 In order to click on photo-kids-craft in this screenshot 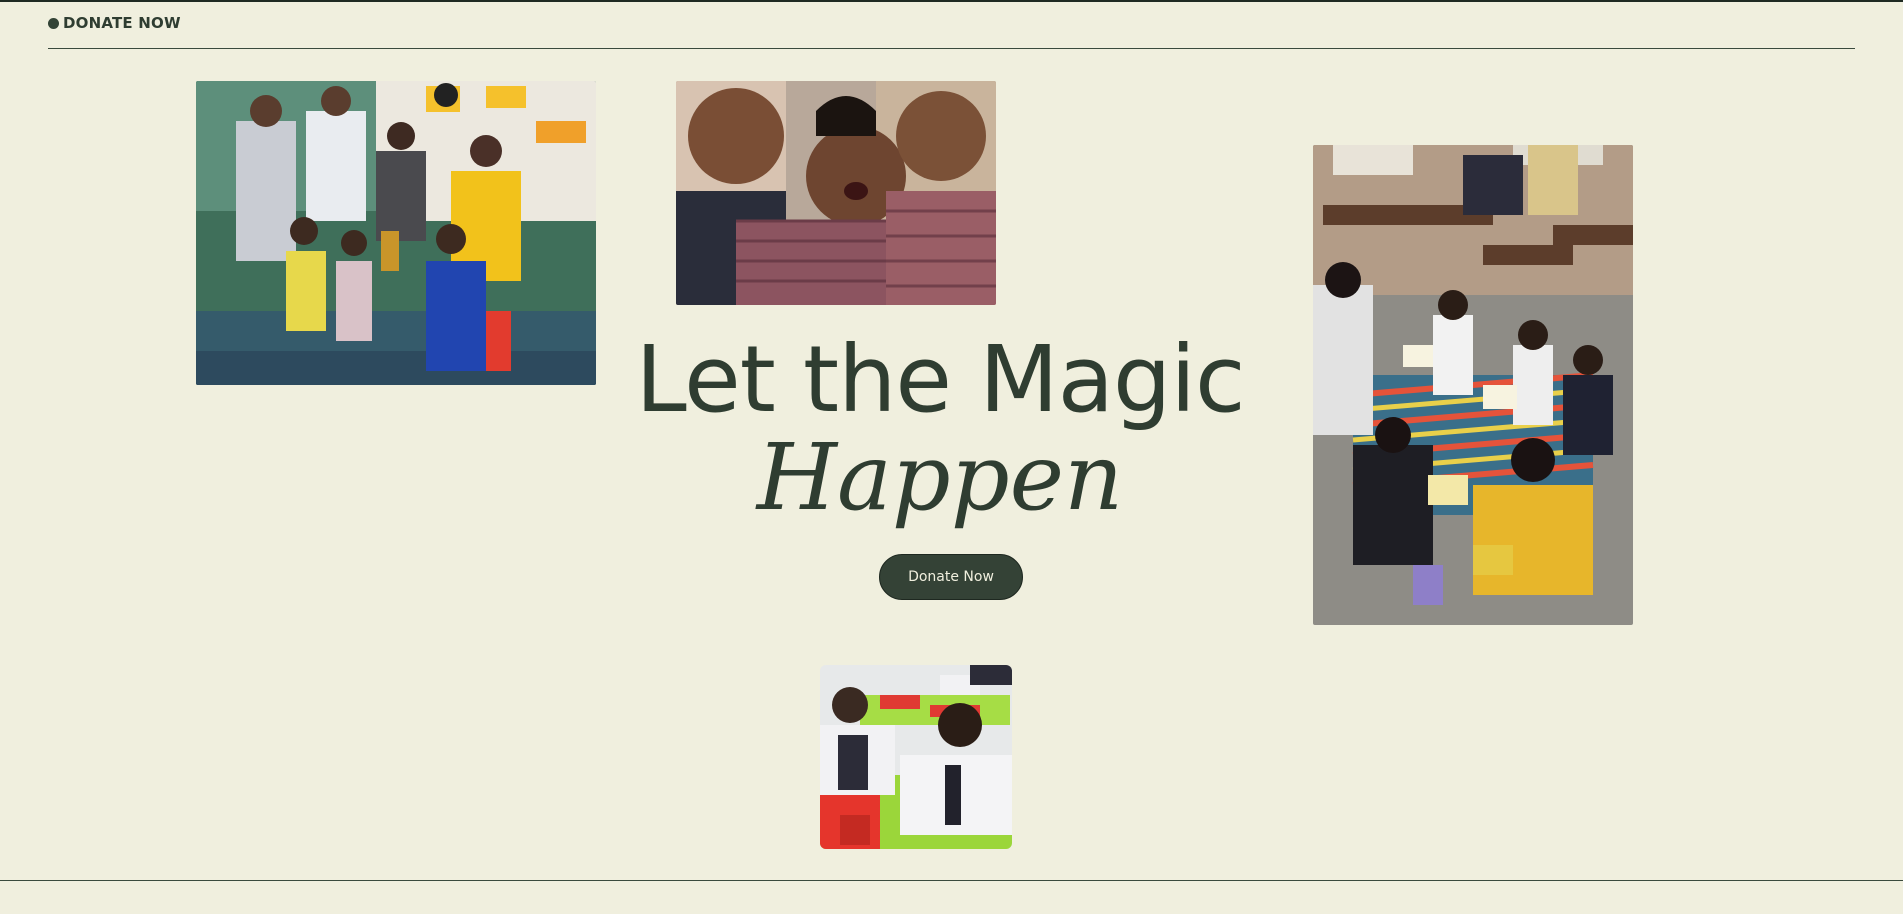, I will do `click(916, 757)`.